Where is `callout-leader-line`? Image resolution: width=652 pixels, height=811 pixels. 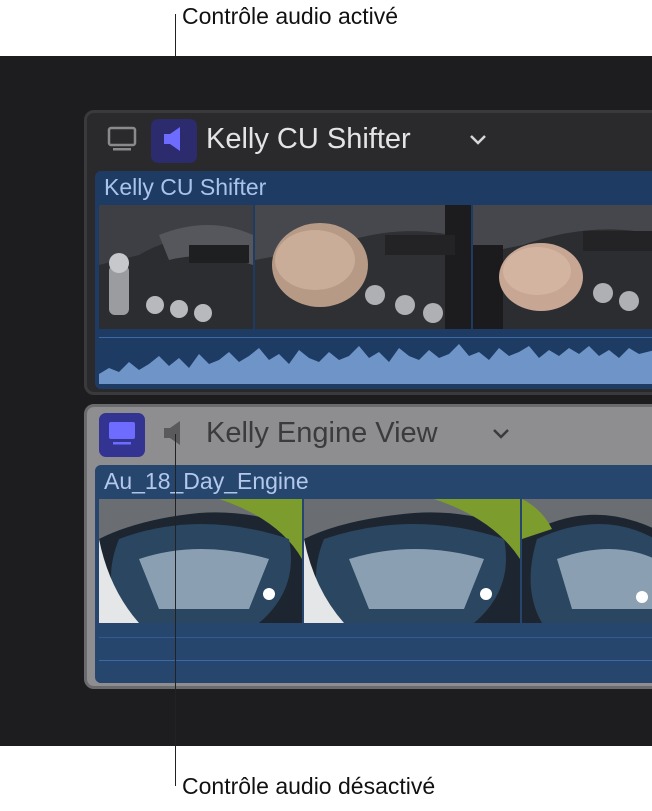 callout-leader-line is located at coordinates (175, 610).